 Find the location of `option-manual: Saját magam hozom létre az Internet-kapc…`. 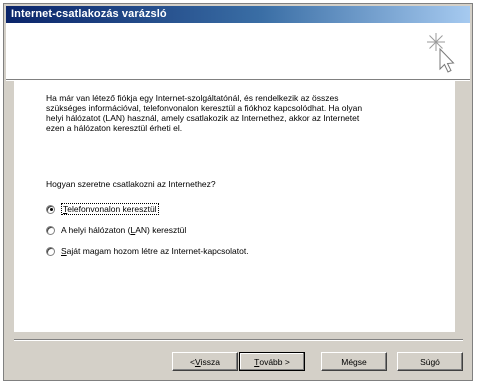

option-manual: Saját magam hozom létre az Internet-kapc… is located at coordinates (147, 251).